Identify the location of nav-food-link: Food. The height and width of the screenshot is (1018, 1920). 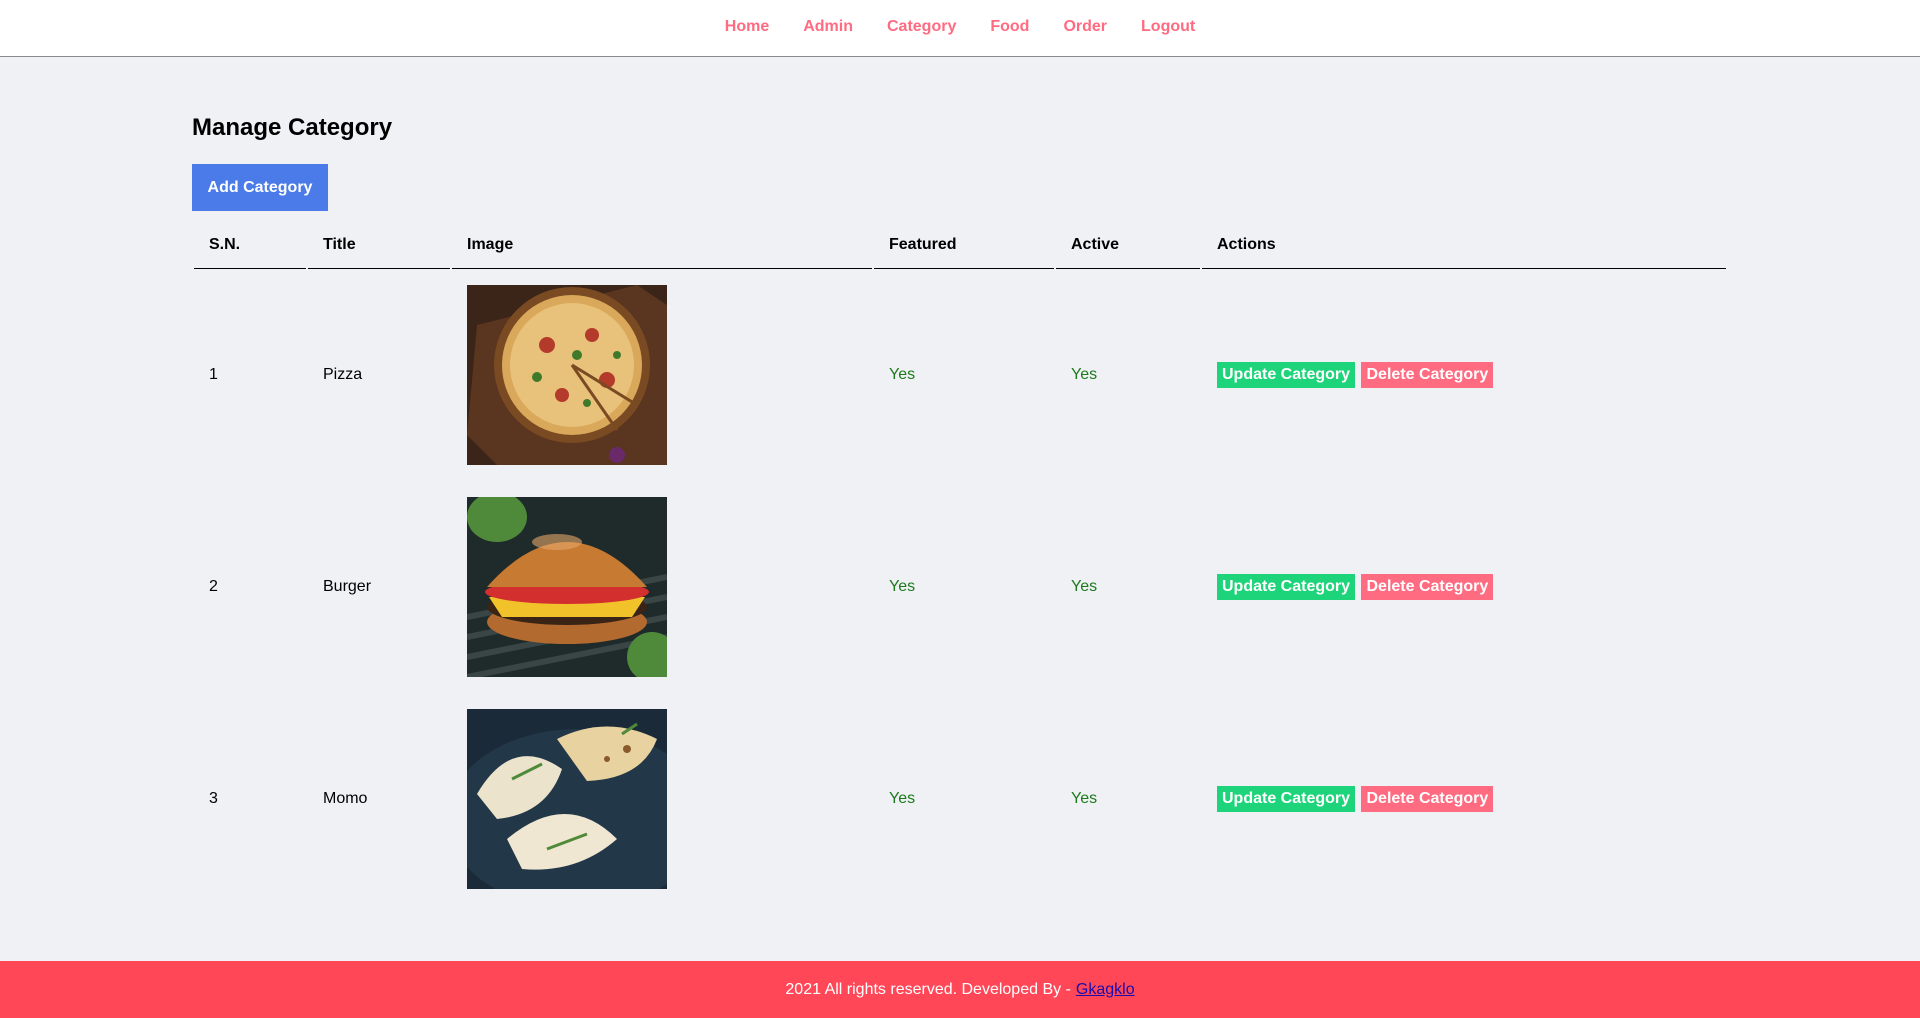
(1009, 27).